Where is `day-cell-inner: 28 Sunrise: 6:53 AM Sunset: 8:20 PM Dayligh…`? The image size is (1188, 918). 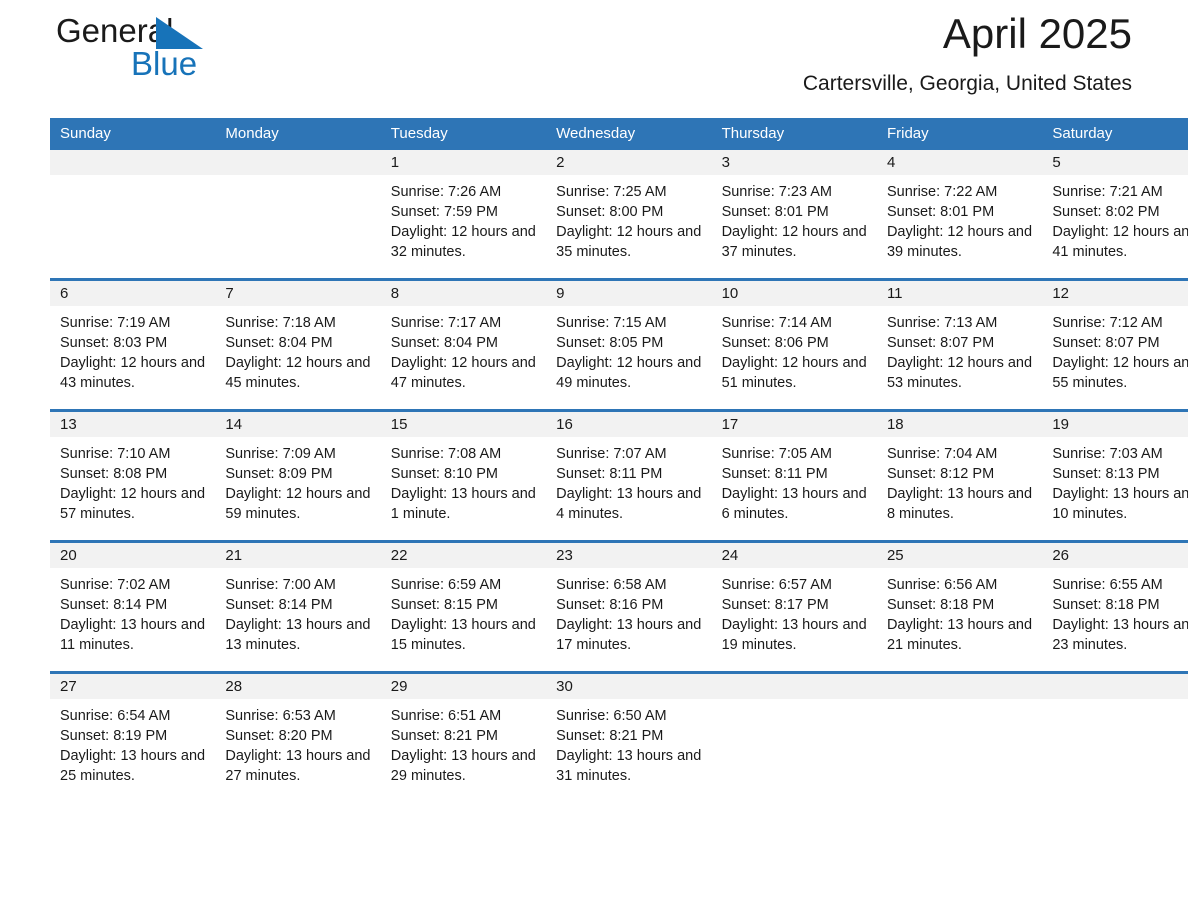 day-cell-inner: 28 Sunrise: 6:53 AM Sunset: 8:20 PM Dayligh… is located at coordinates (298, 738).